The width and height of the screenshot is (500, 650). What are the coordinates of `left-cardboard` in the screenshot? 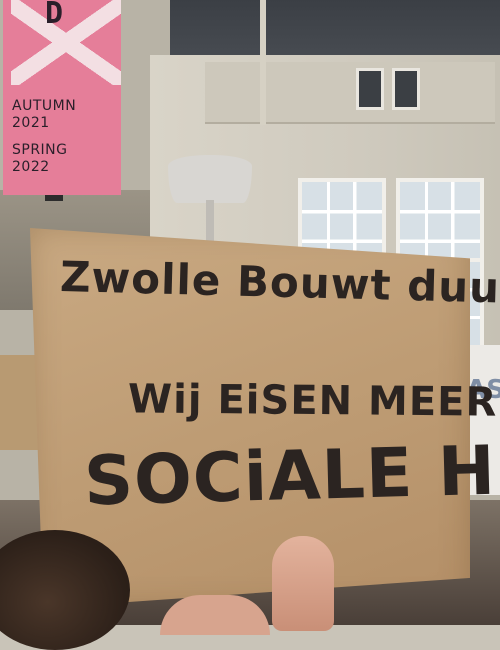 It's located at (20, 402).